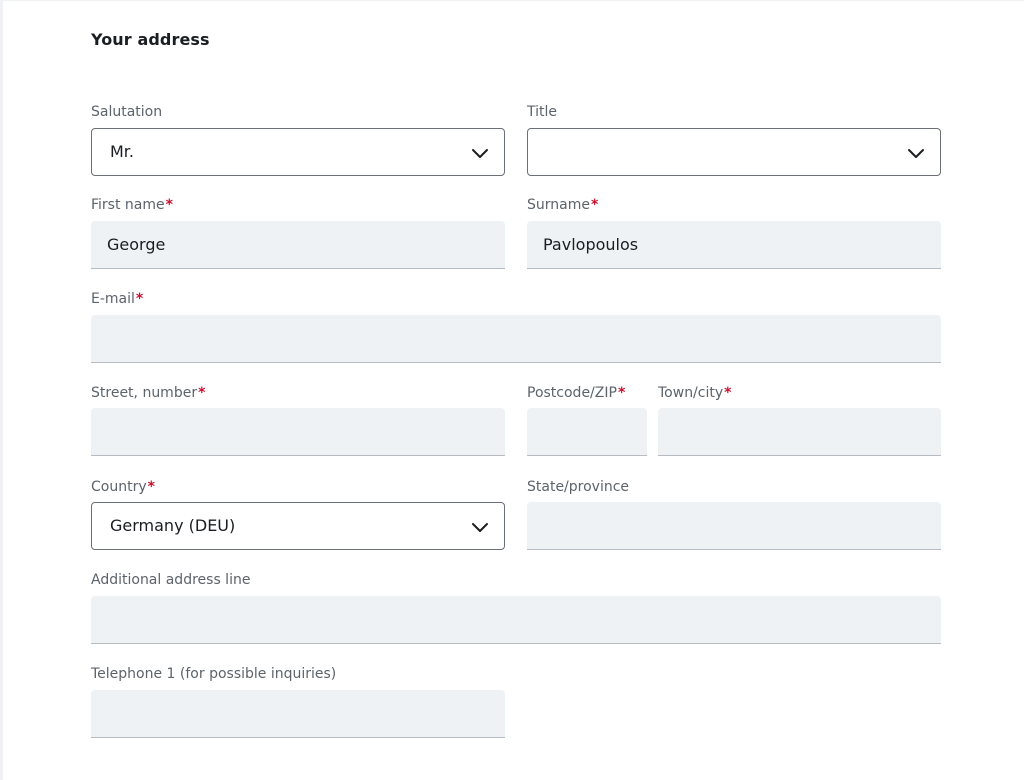 The width and height of the screenshot is (1024, 780). Describe the element at coordinates (691, 393) in the screenshot. I see `town-label-text: Town/city` at that location.